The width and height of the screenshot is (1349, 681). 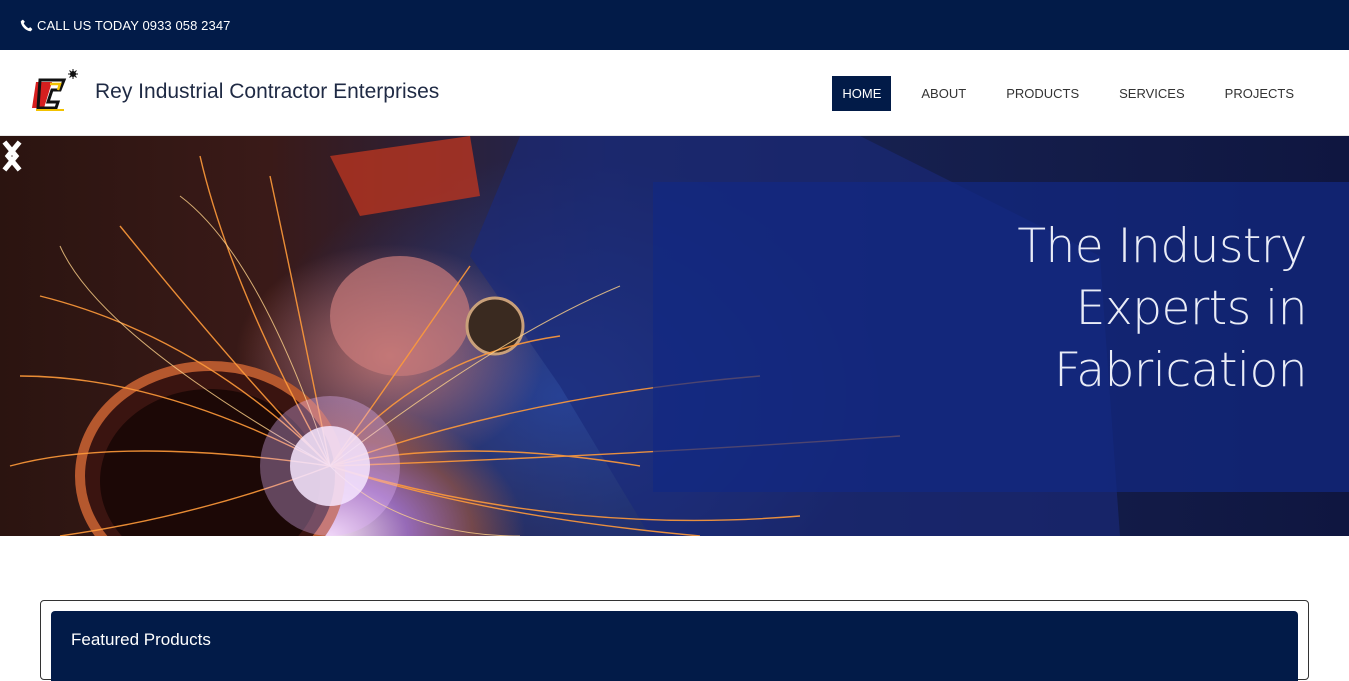 What do you see at coordinates (943, 93) in the screenshot?
I see `nav-item-about: ABOUT` at bounding box center [943, 93].